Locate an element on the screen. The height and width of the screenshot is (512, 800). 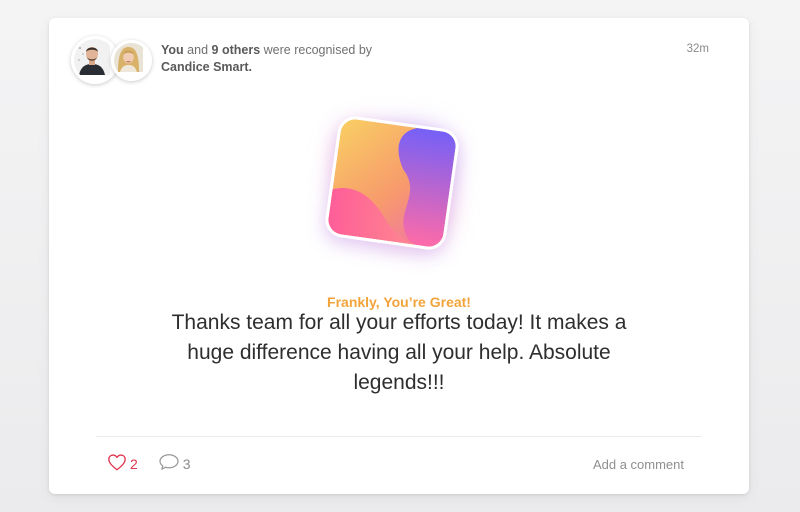
footer-divider is located at coordinates (399, 436).